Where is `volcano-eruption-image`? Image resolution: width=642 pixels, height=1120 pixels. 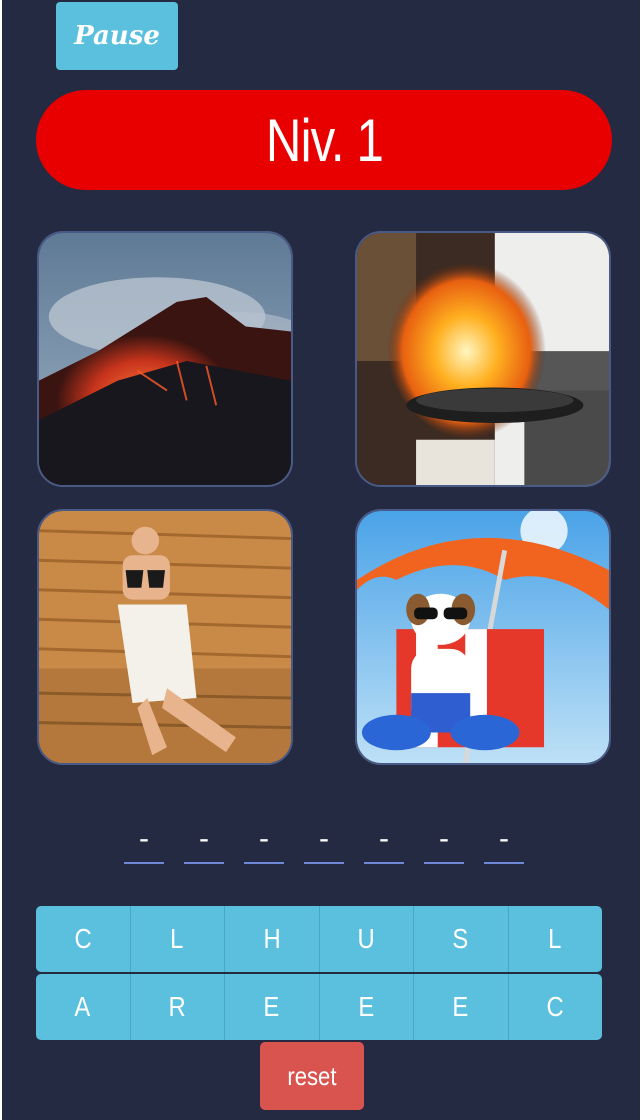 volcano-eruption-image is located at coordinates (165, 359).